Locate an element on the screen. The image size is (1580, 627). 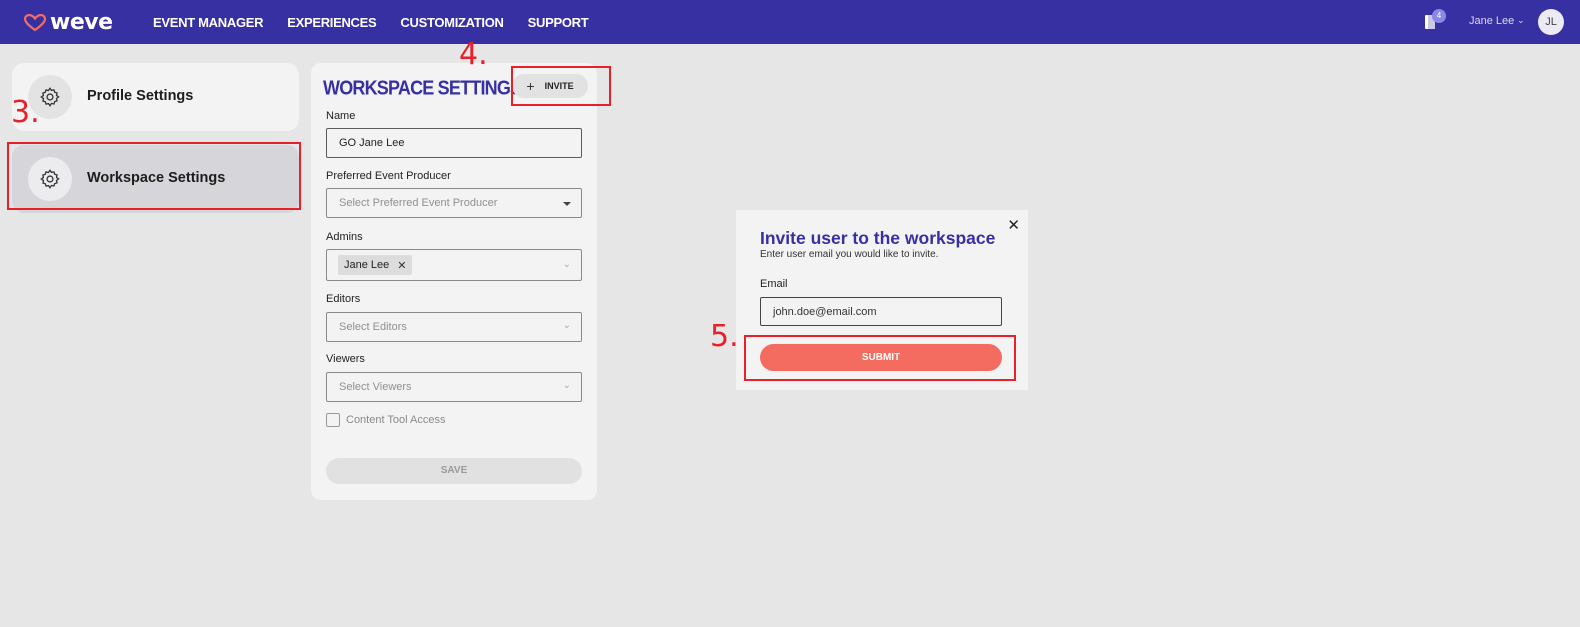
producer-label: Preferred Event Producer is located at coordinates (388, 176).